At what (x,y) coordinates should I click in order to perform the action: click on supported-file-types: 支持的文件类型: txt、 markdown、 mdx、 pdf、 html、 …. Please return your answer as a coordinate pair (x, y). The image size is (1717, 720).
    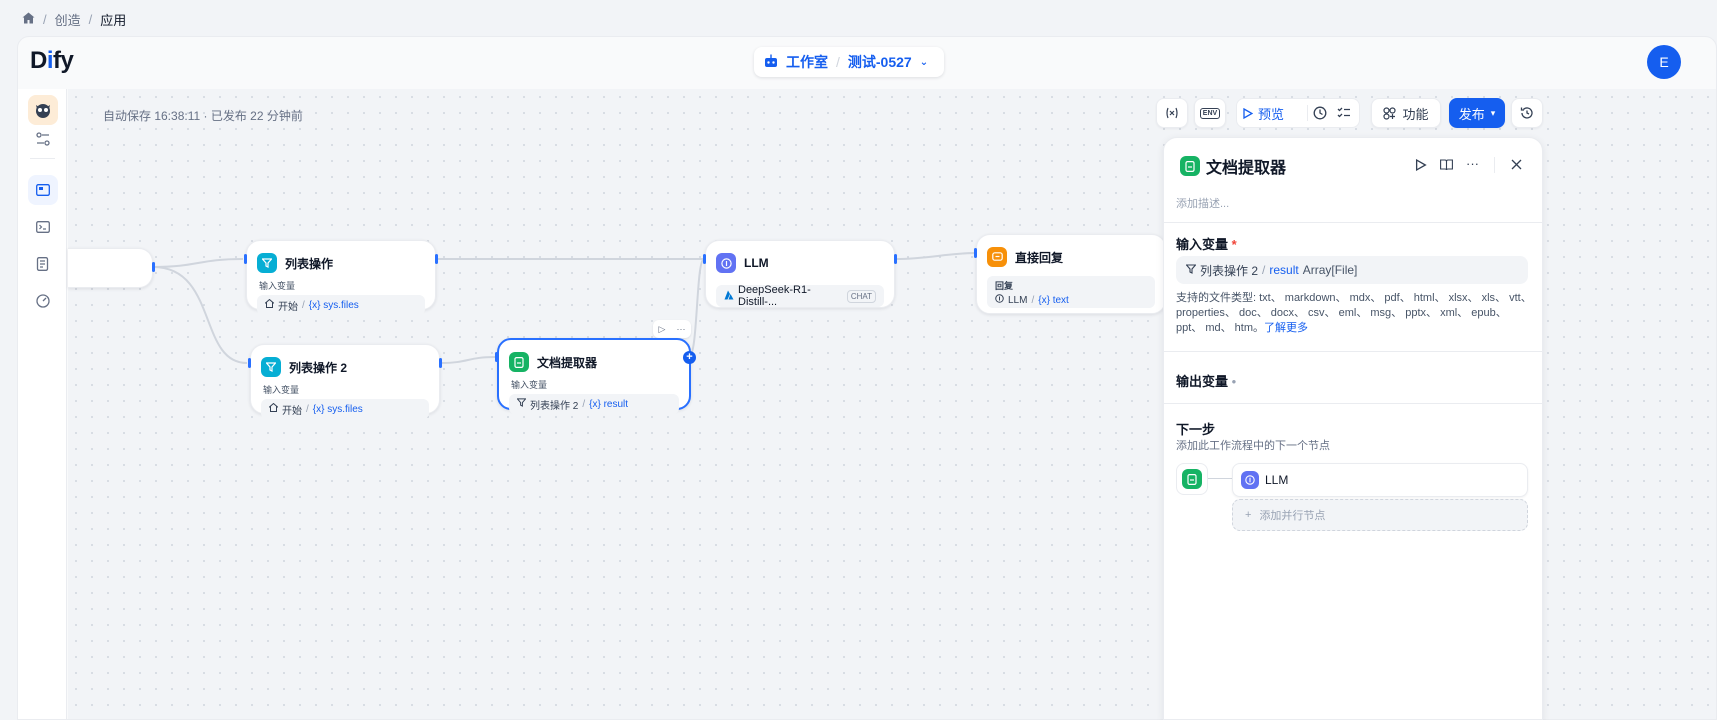
    Looking at the image, I should click on (1354, 313).